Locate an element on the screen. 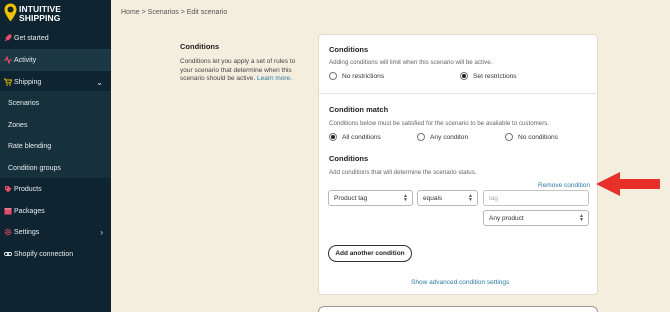 The image size is (670, 312). tag-icon is located at coordinates (8, 189).